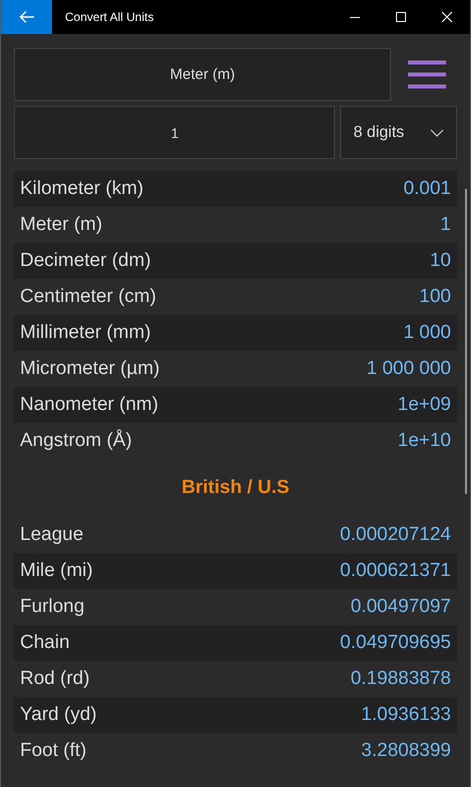 This screenshot has width=471, height=787. Describe the element at coordinates (447, 17) in the screenshot. I see `close-icon` at that location.